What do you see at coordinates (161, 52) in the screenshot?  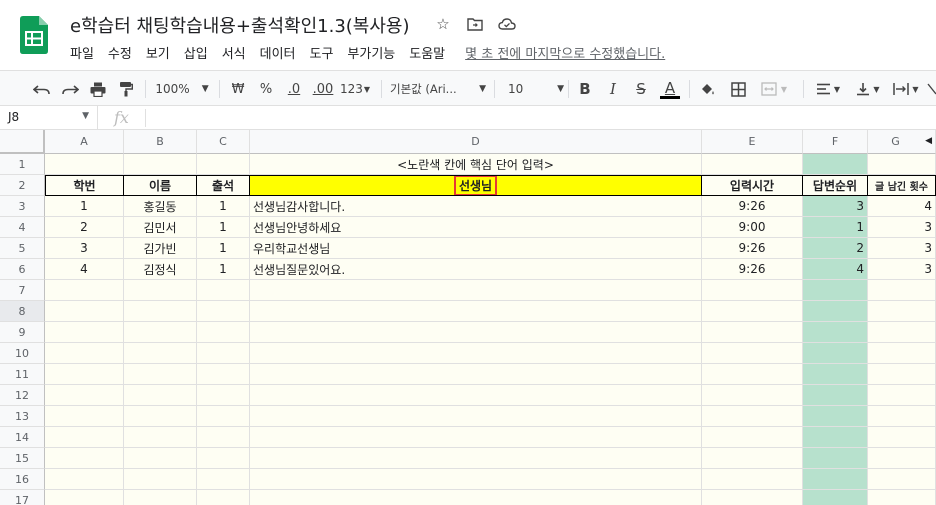 I see `menu-view: 보기` at bounding box center [161, 52].